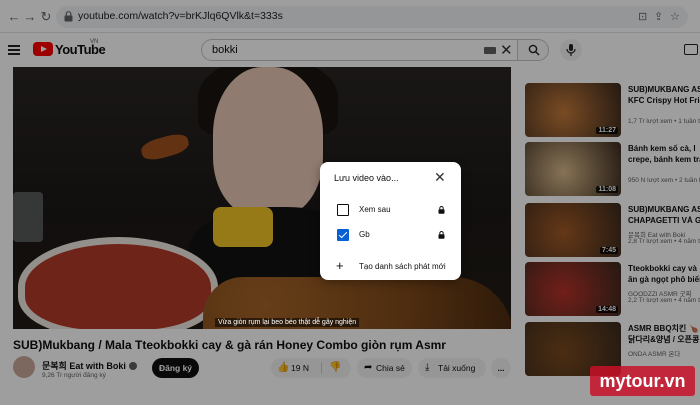 The image size is (700, 405). I want to click on watch-later-label: Xem sau, so click(375, 209).